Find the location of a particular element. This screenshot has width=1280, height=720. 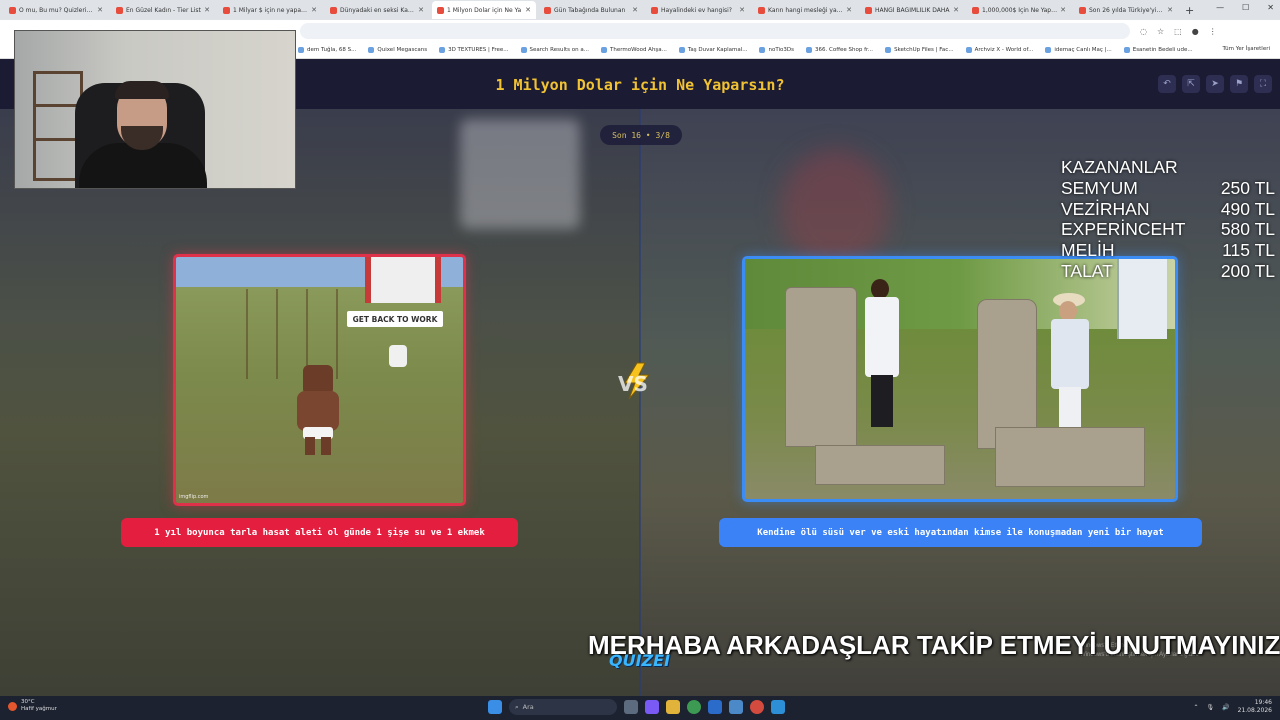

search-icon: ⌕ is located at coordinates (517, 706).